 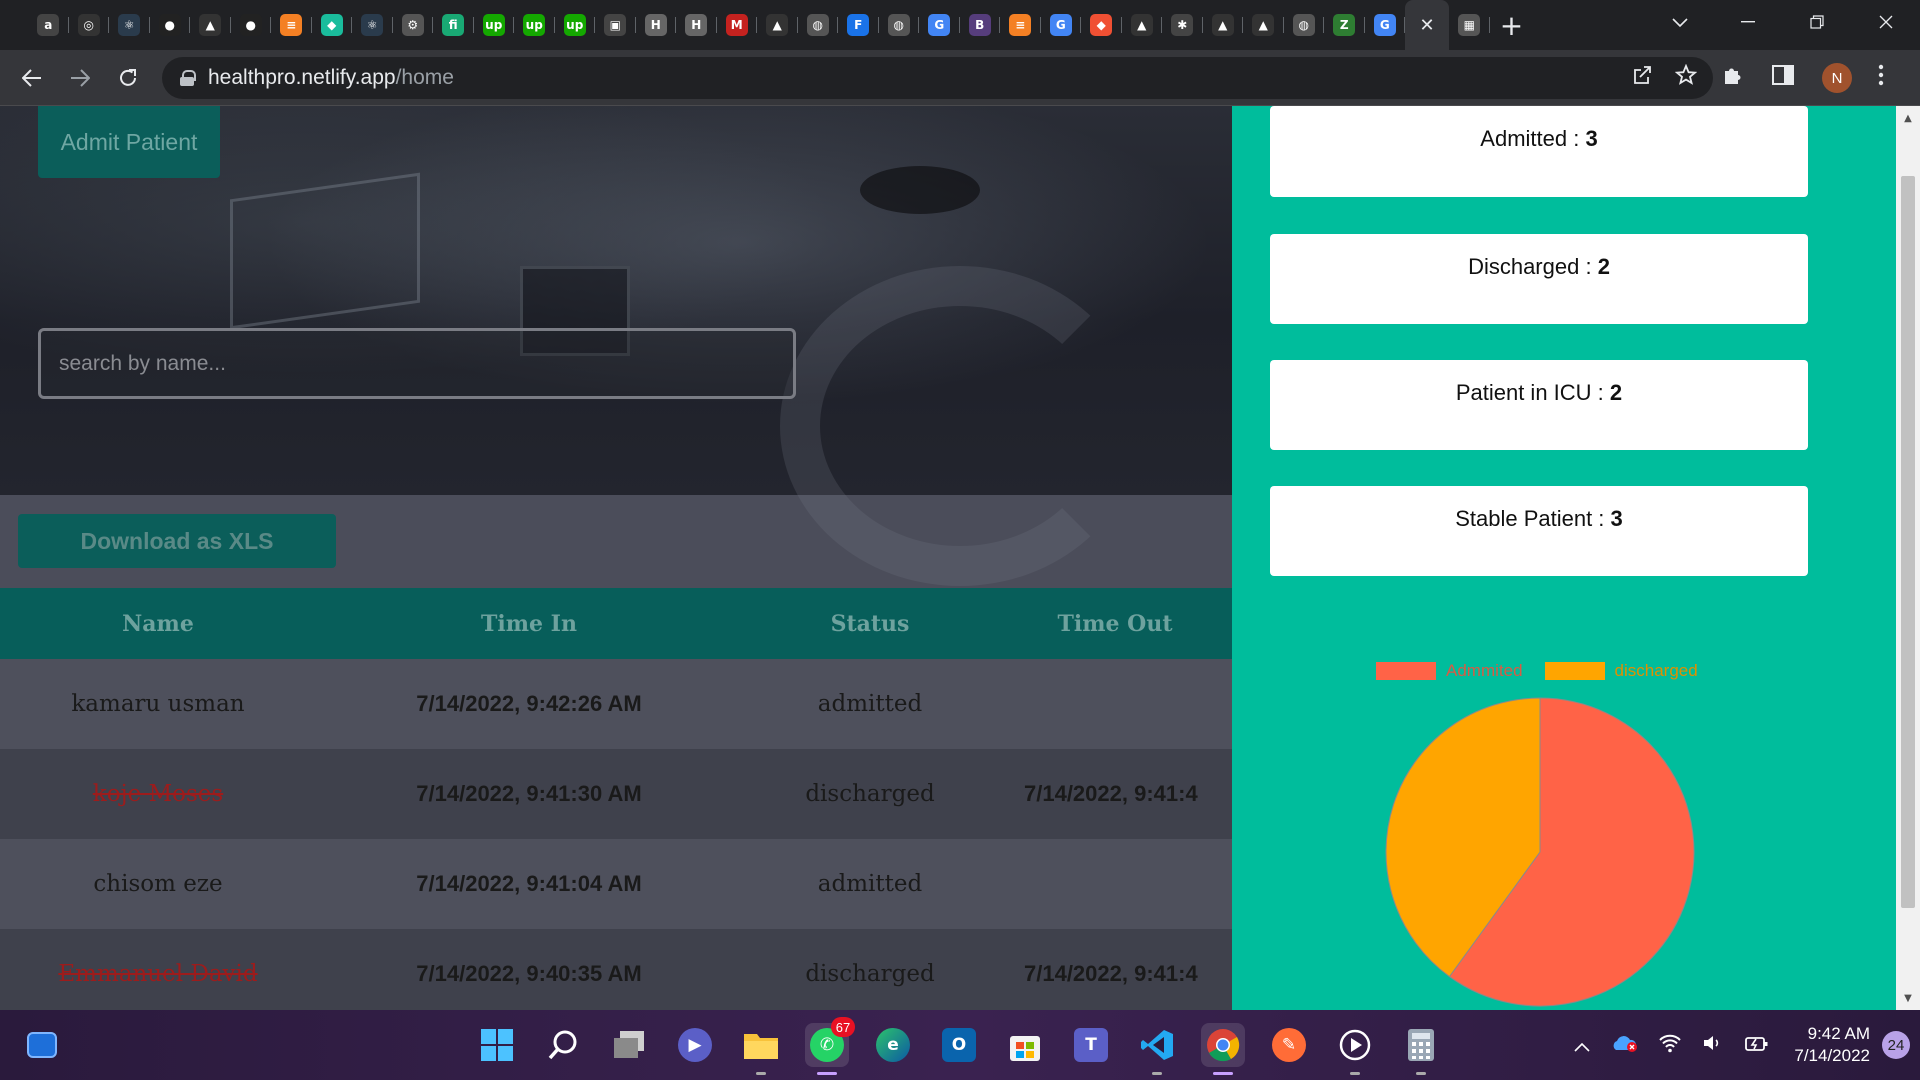 What do you see at coordinates (1908, 542) in the screenshot?
I see `scroll-thumb` at bounding box center [1908, 542].